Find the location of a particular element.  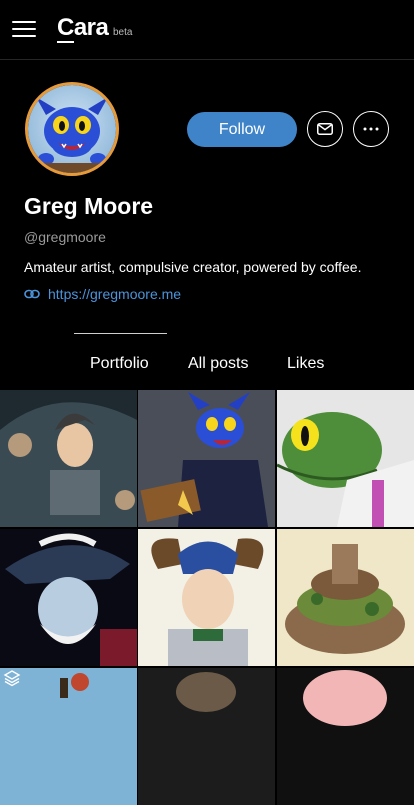

top-bar: Cara beta is located at coordinates (207, 30).